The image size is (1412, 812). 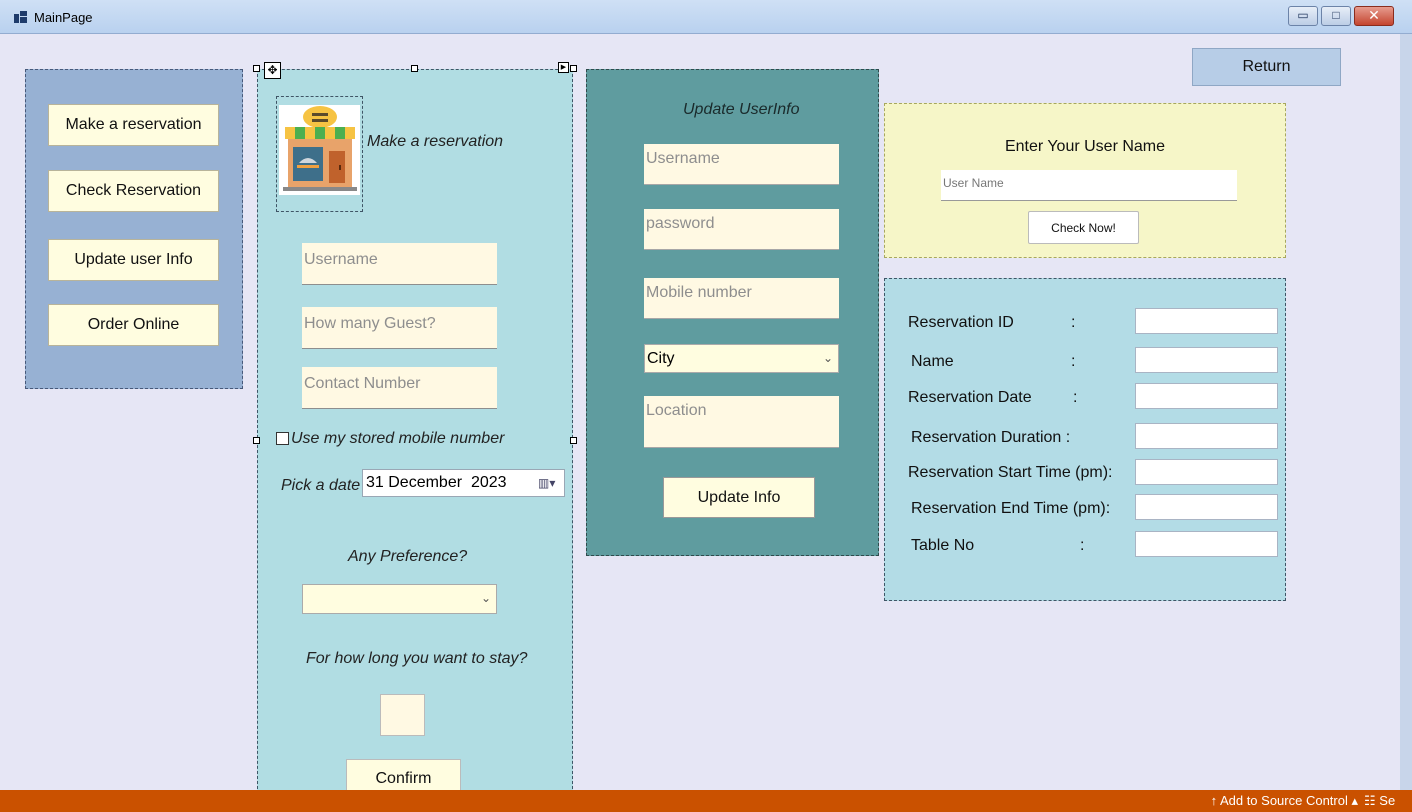 I want to click on contact-number-input: Contact Number, so click(x=399, y=388).